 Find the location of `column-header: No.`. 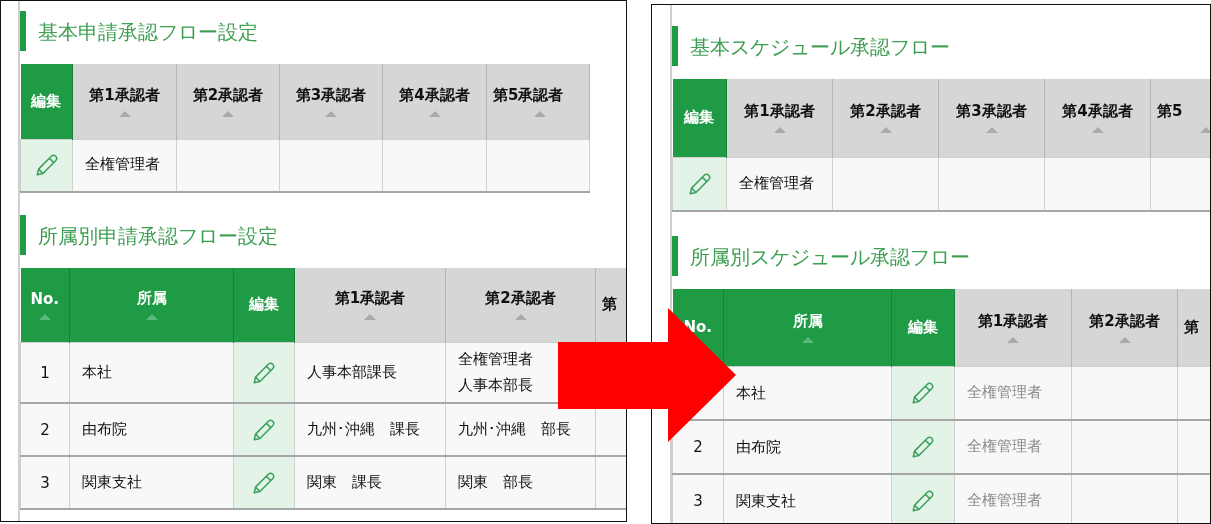

column-header: No. is located at coordinates (45, 305).